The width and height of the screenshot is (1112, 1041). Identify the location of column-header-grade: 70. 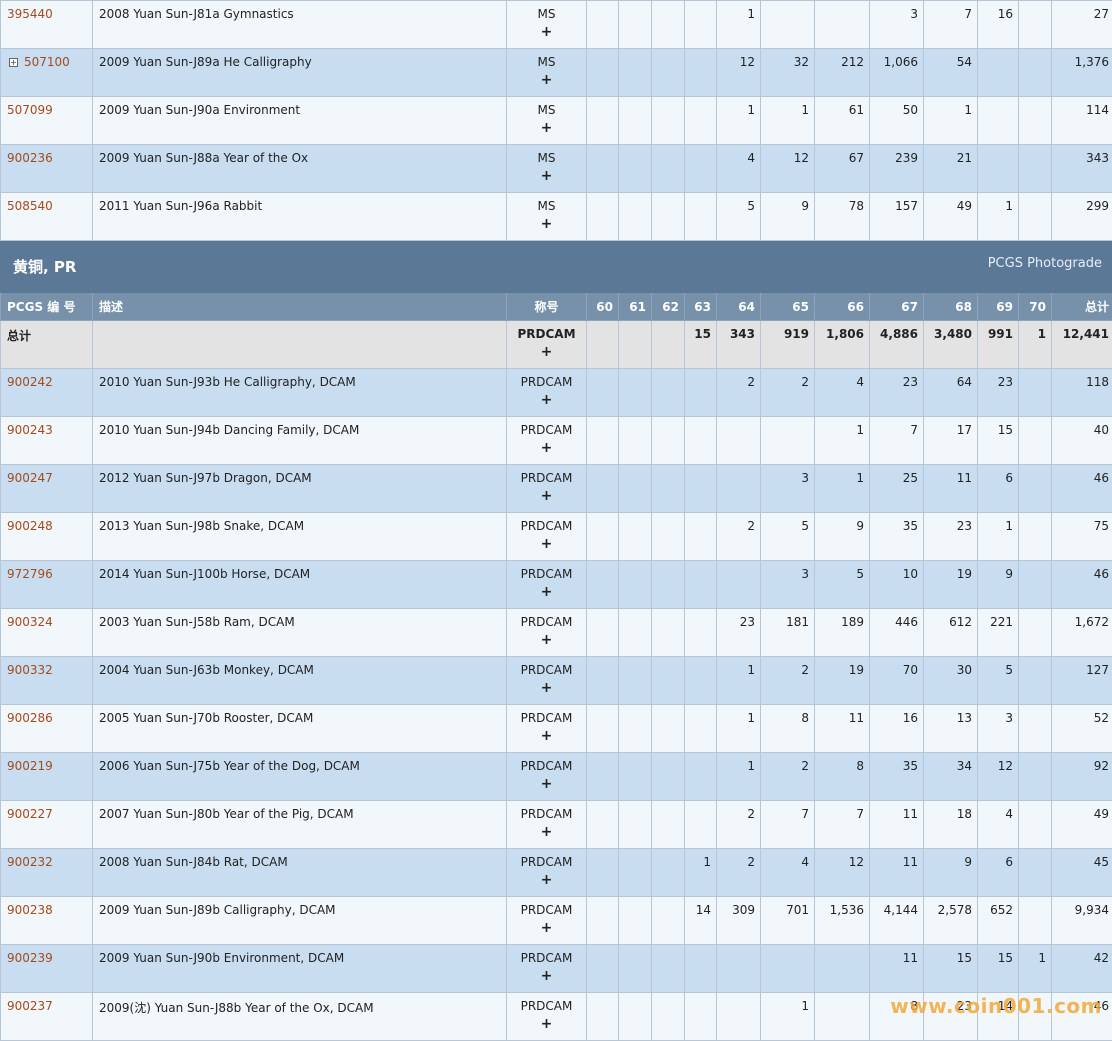
(1035, 307).